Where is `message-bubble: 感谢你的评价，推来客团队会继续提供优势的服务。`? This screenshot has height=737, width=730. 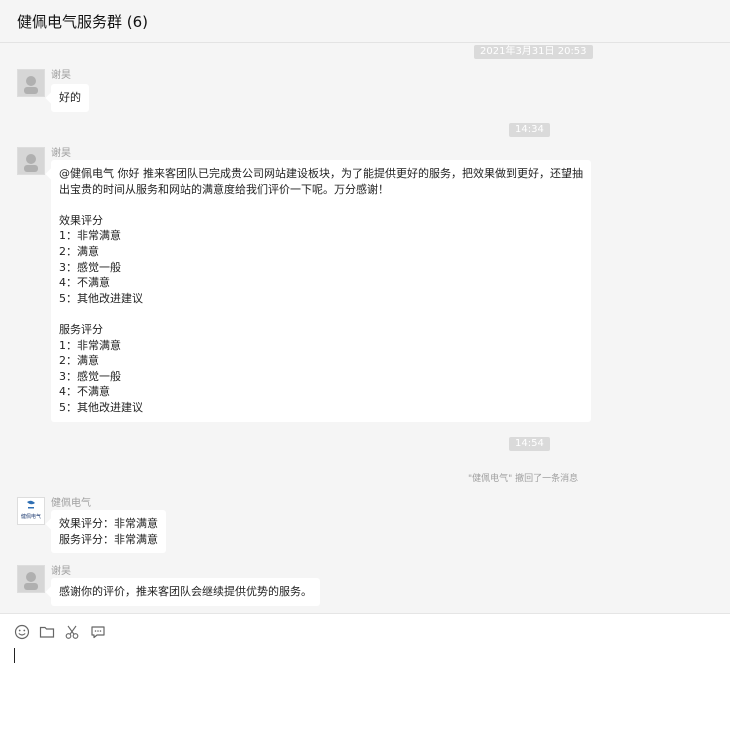 message-bubble: 感谢你的评价，推来客团队会继续提供优势的服务。 is located at coordinates (185, 592).